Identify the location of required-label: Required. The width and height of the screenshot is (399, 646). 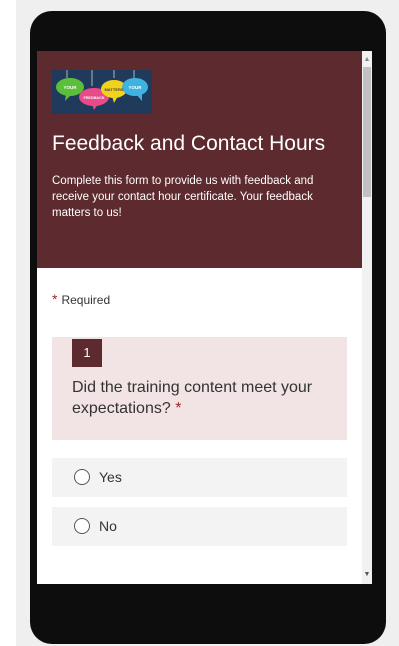
(86, 300).